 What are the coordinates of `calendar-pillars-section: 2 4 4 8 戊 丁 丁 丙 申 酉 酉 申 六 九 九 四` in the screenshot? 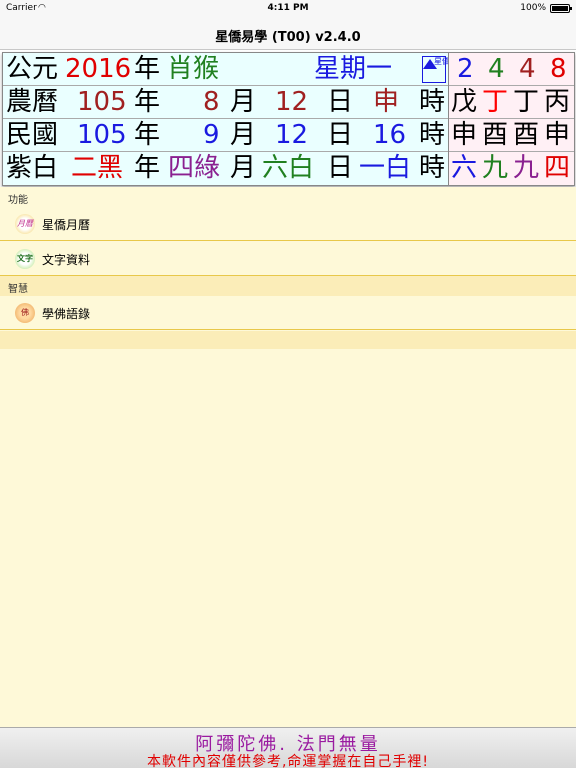 It's located at (511, 119).